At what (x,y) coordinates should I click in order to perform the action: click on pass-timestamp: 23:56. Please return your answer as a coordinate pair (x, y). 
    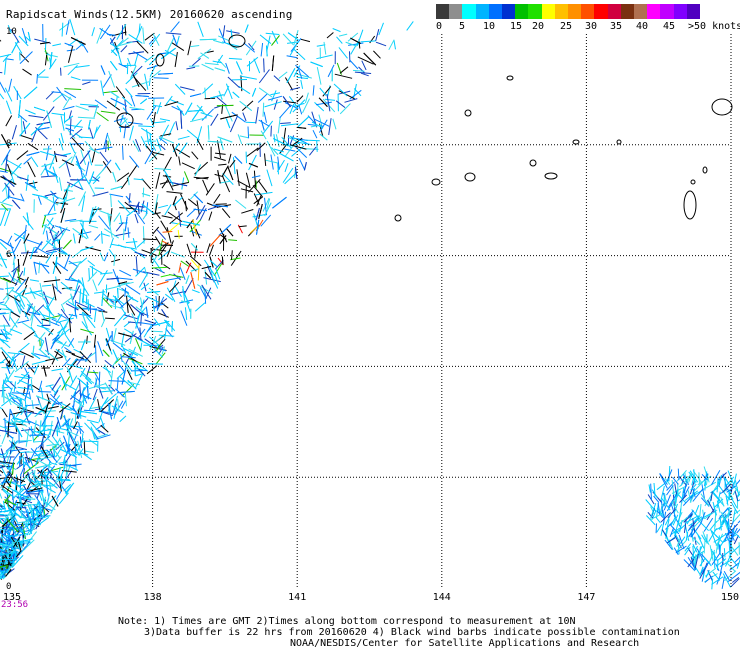
    Looking at the image, I should click on (15, 605).